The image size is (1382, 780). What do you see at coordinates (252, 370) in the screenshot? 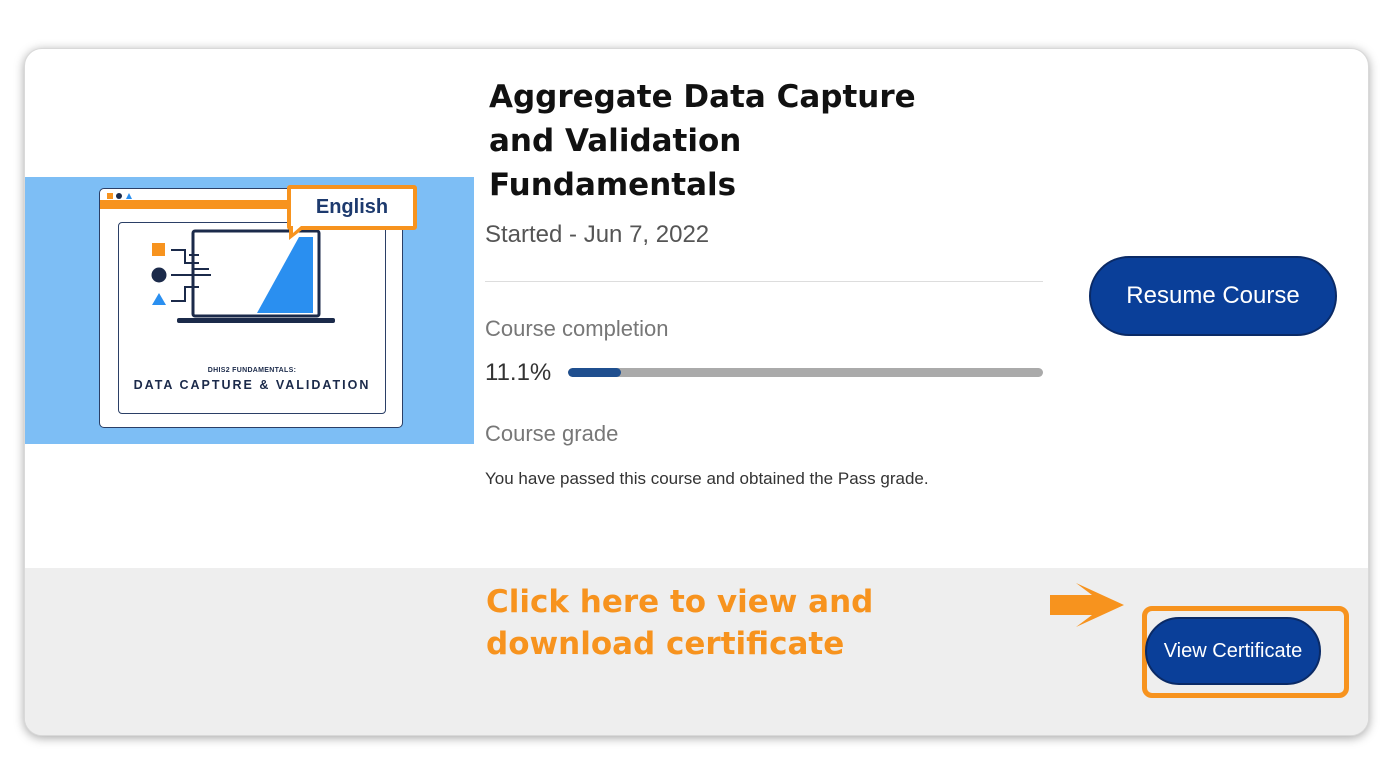
I see `thumbnail-subtitle: DHIS2 FUNDAMENTALS:` at bounding box center [252, 370].